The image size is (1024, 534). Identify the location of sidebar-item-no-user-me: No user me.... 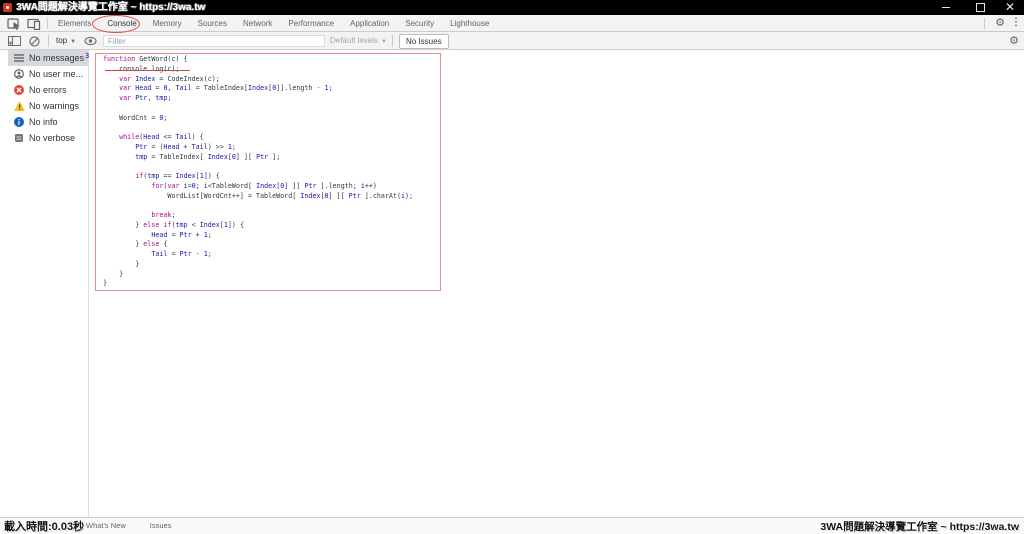
(44, 74).